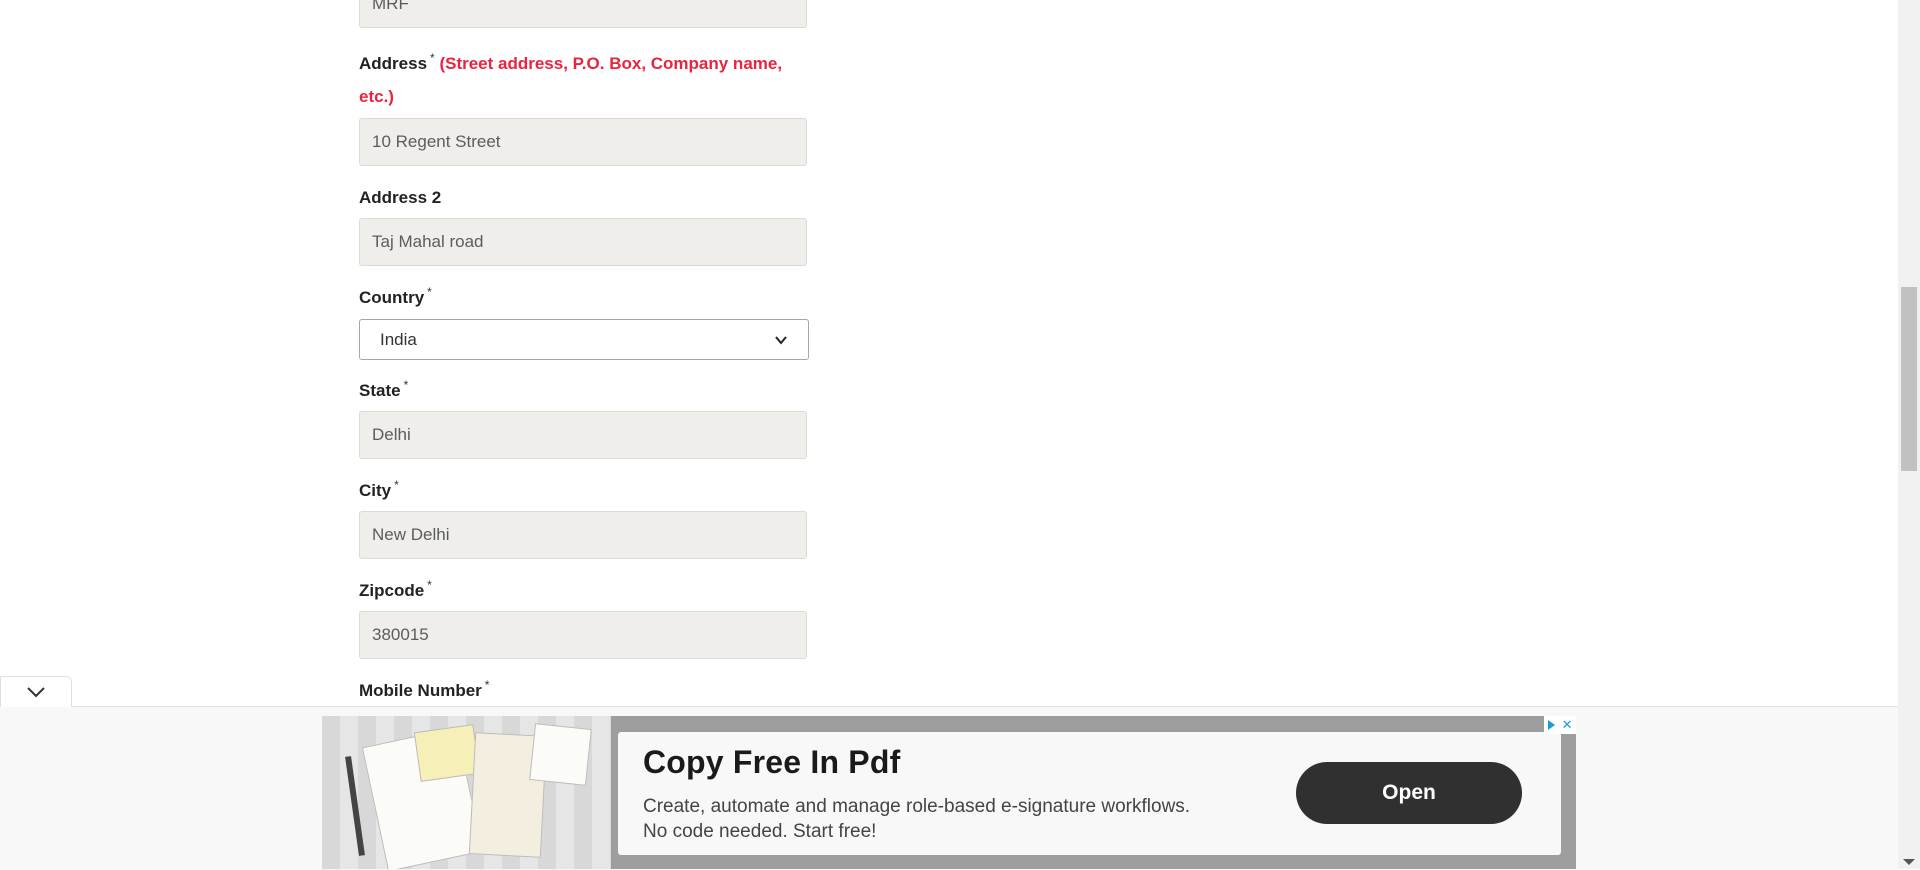 This screenshot has width=1920, height=870. Describe the element at coordinates (760, 831) in the screenshot. I see `ad-description-line: No code needed. Start free!` at that location.